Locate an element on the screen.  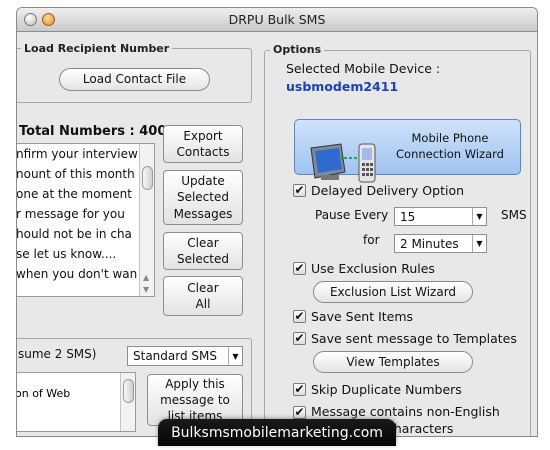
view-templates-button: View Templates is located at coordinates (393, 362).